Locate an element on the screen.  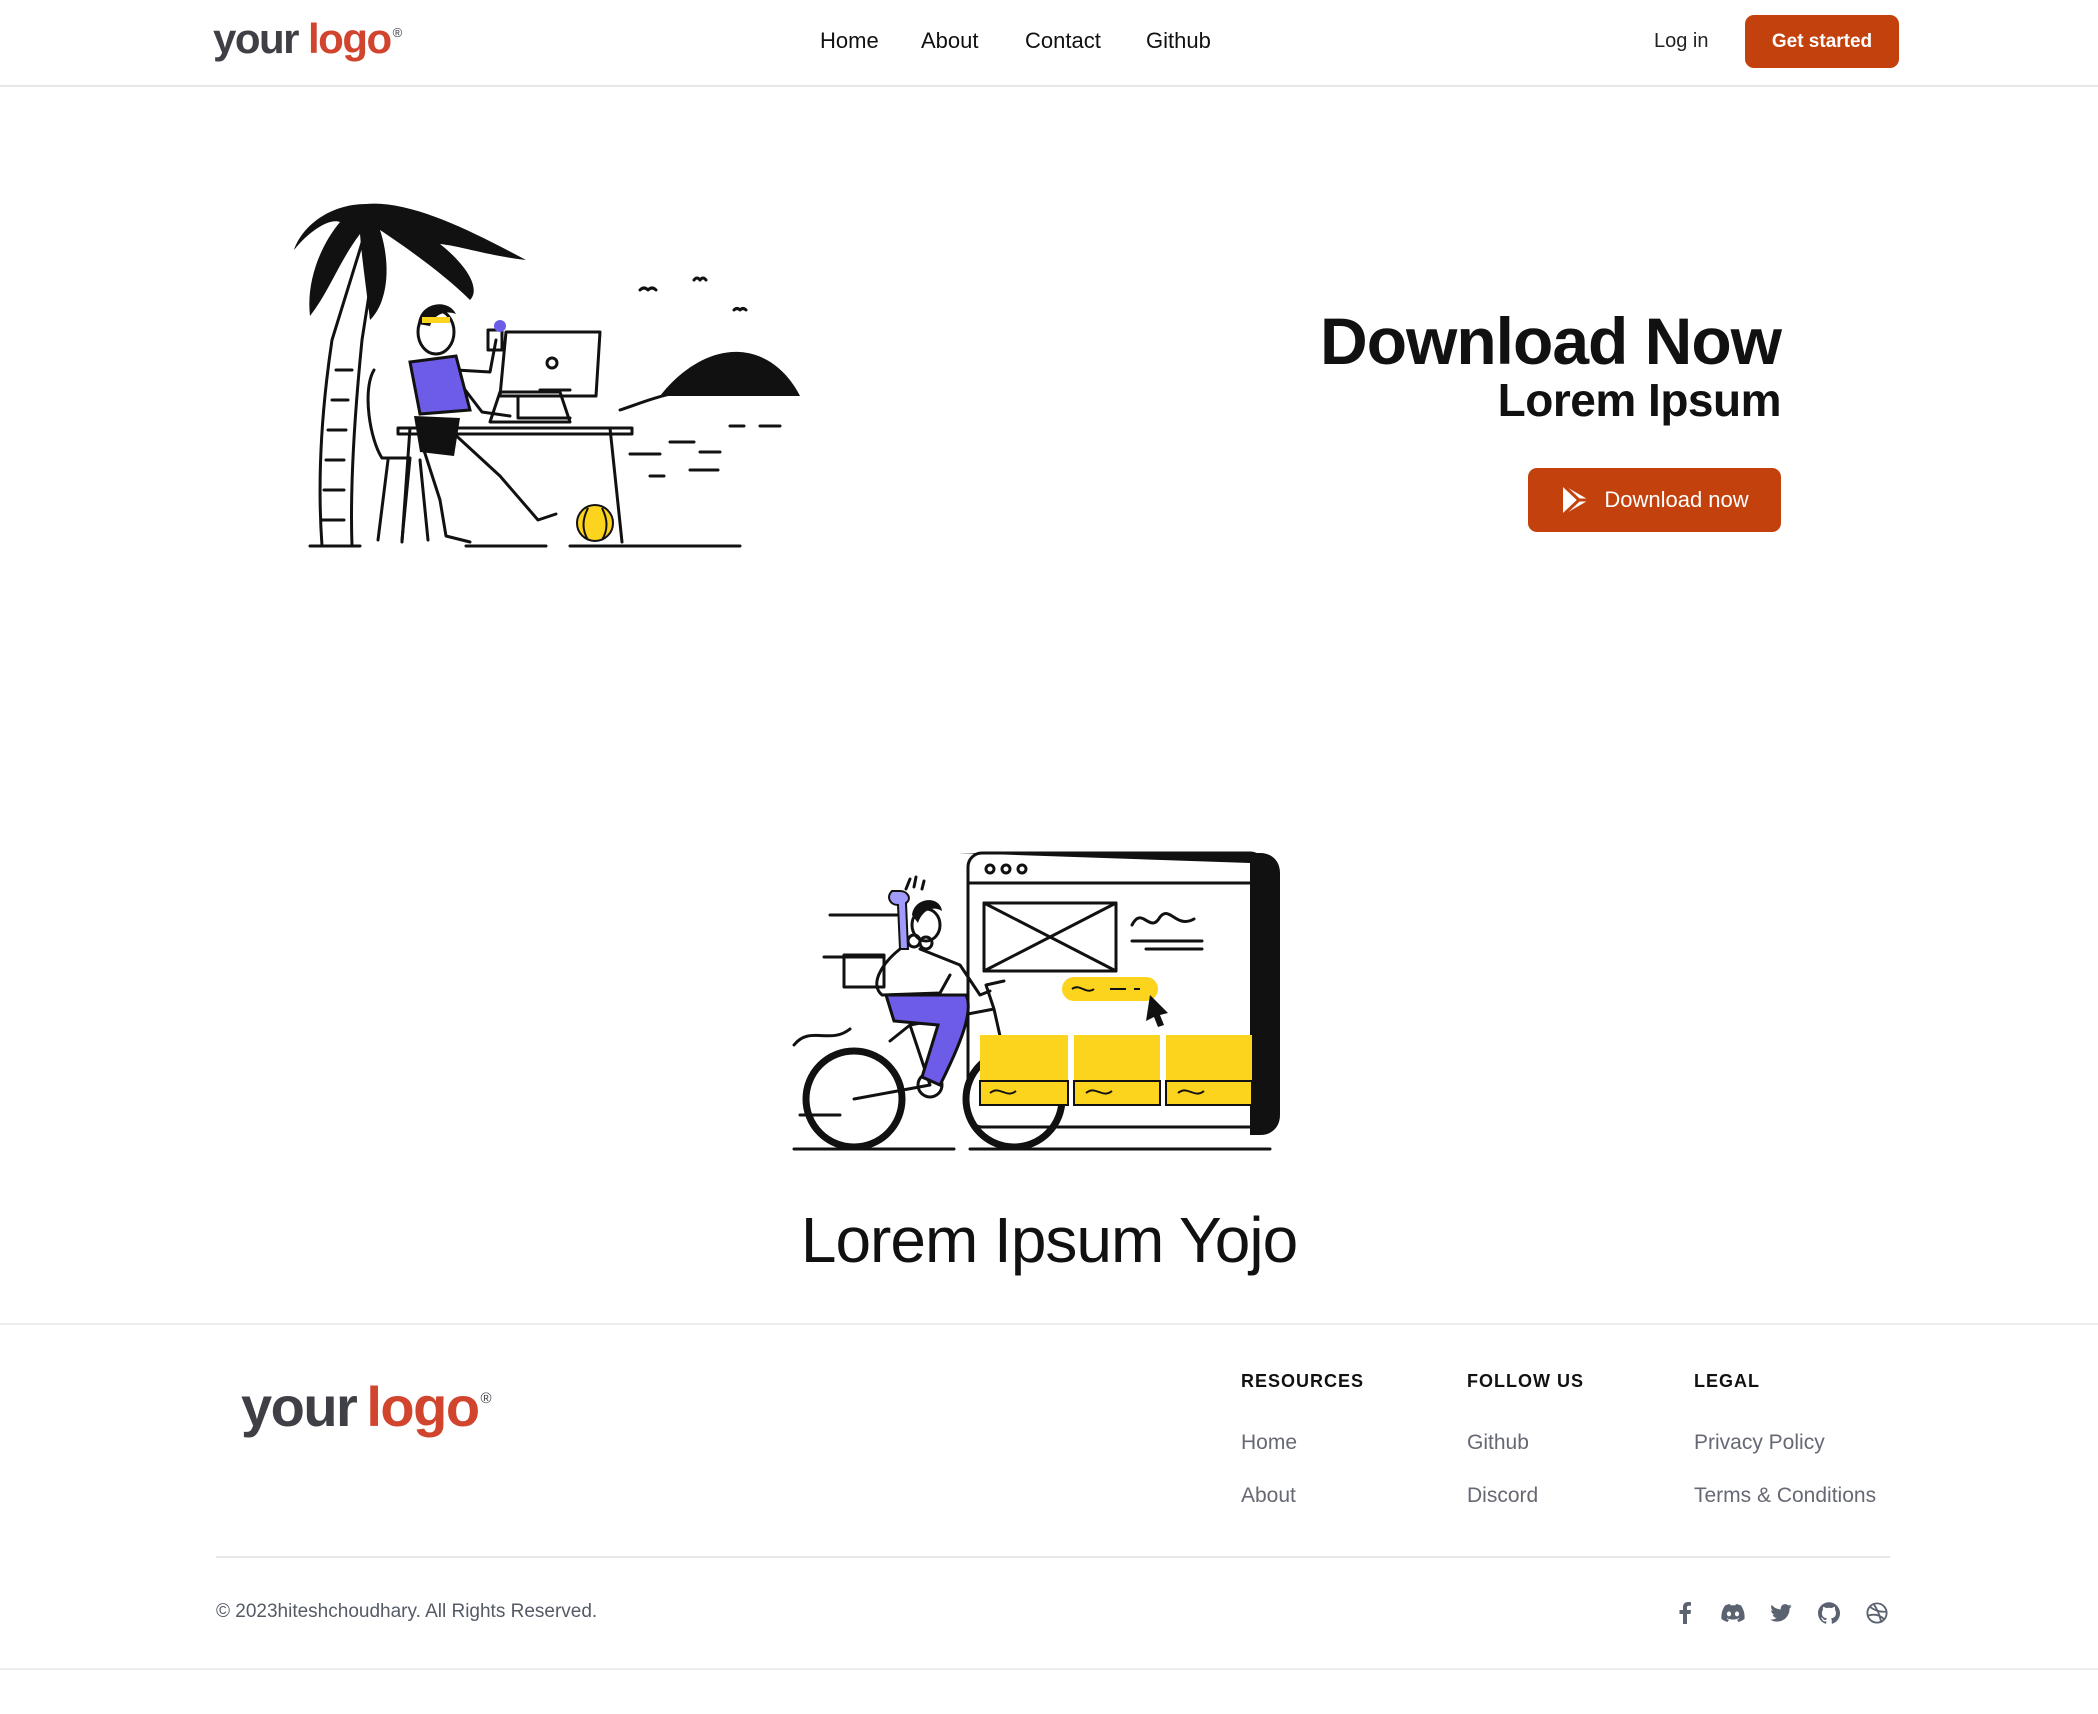
login-link: Log in is located at coordinates (1681, 41).